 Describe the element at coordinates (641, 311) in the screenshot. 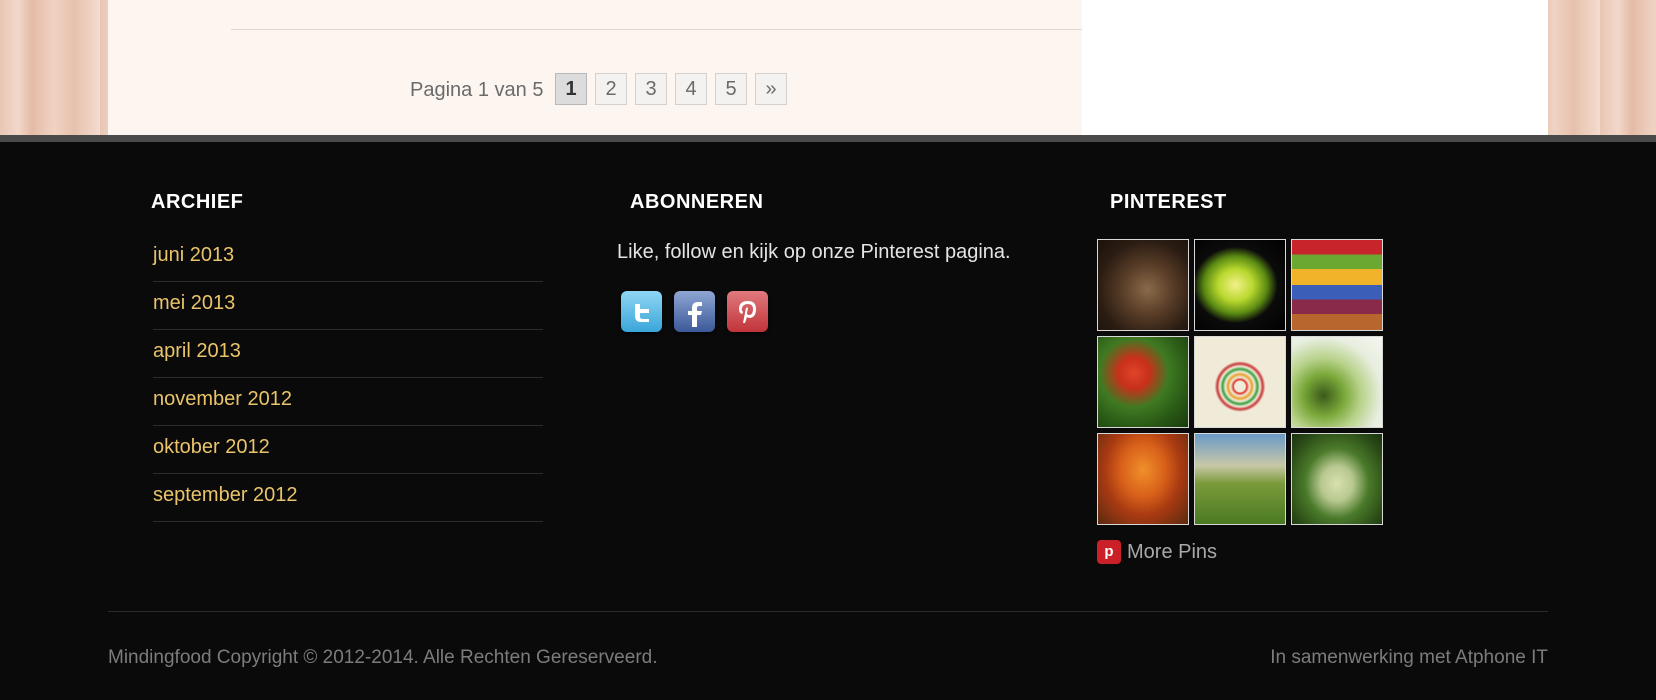

I see `twitter-icon` at that location.